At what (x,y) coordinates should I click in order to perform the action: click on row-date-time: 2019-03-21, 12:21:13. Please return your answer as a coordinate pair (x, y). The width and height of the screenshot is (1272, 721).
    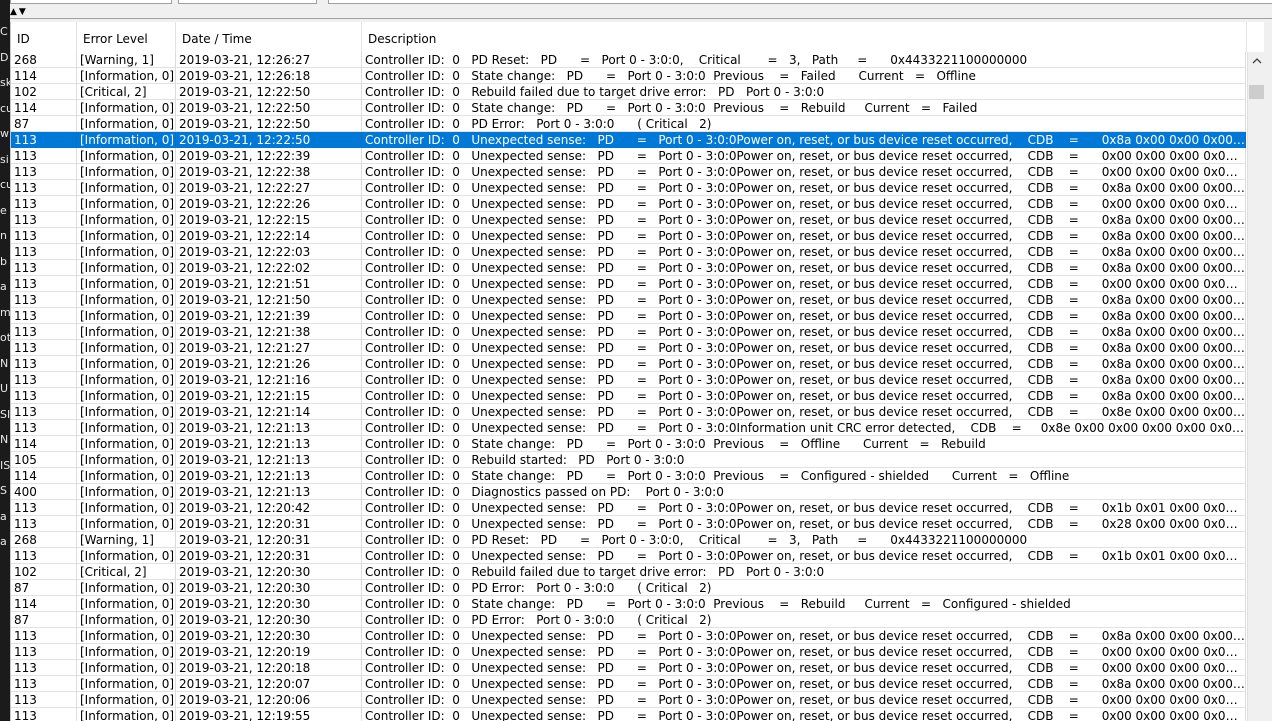
    Looking at the image, I should click on (269, 460).